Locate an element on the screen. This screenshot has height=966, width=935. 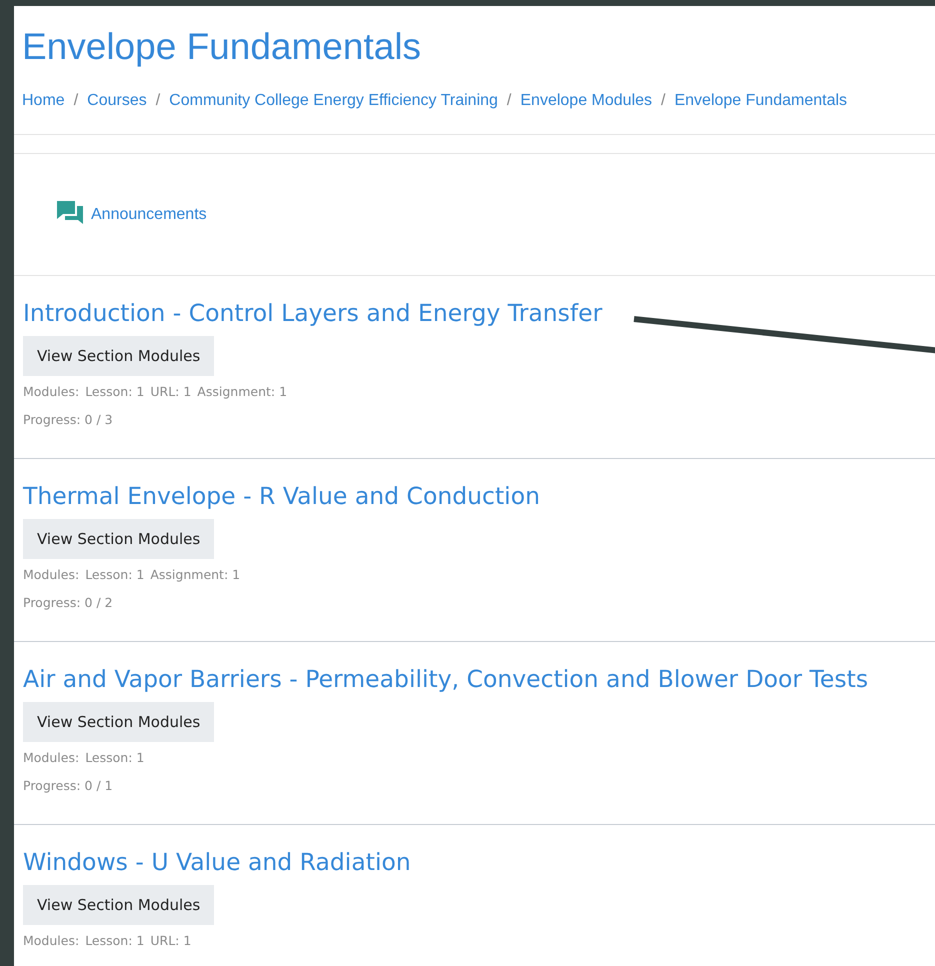
section-title-link: Air and Vapor Barriers - Permeability, Convection and Blower Door Tests is located at coordinates (445, 679).